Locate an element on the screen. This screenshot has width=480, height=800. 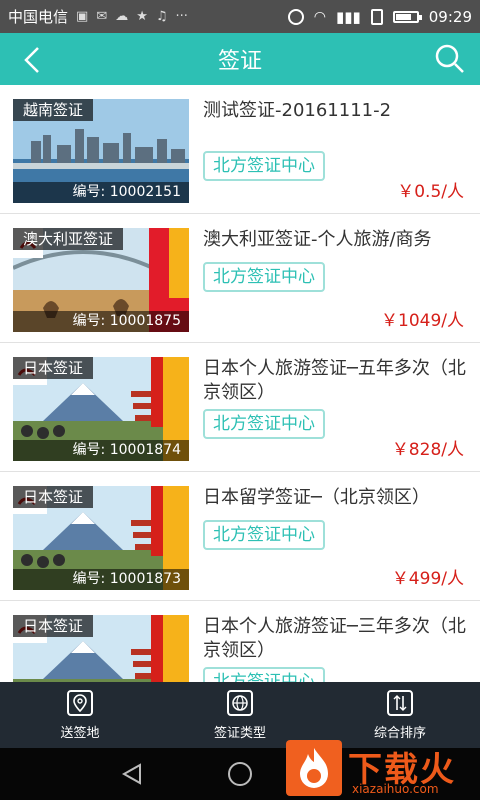
music-icon: ♫ is located at coordinates (161, 16).